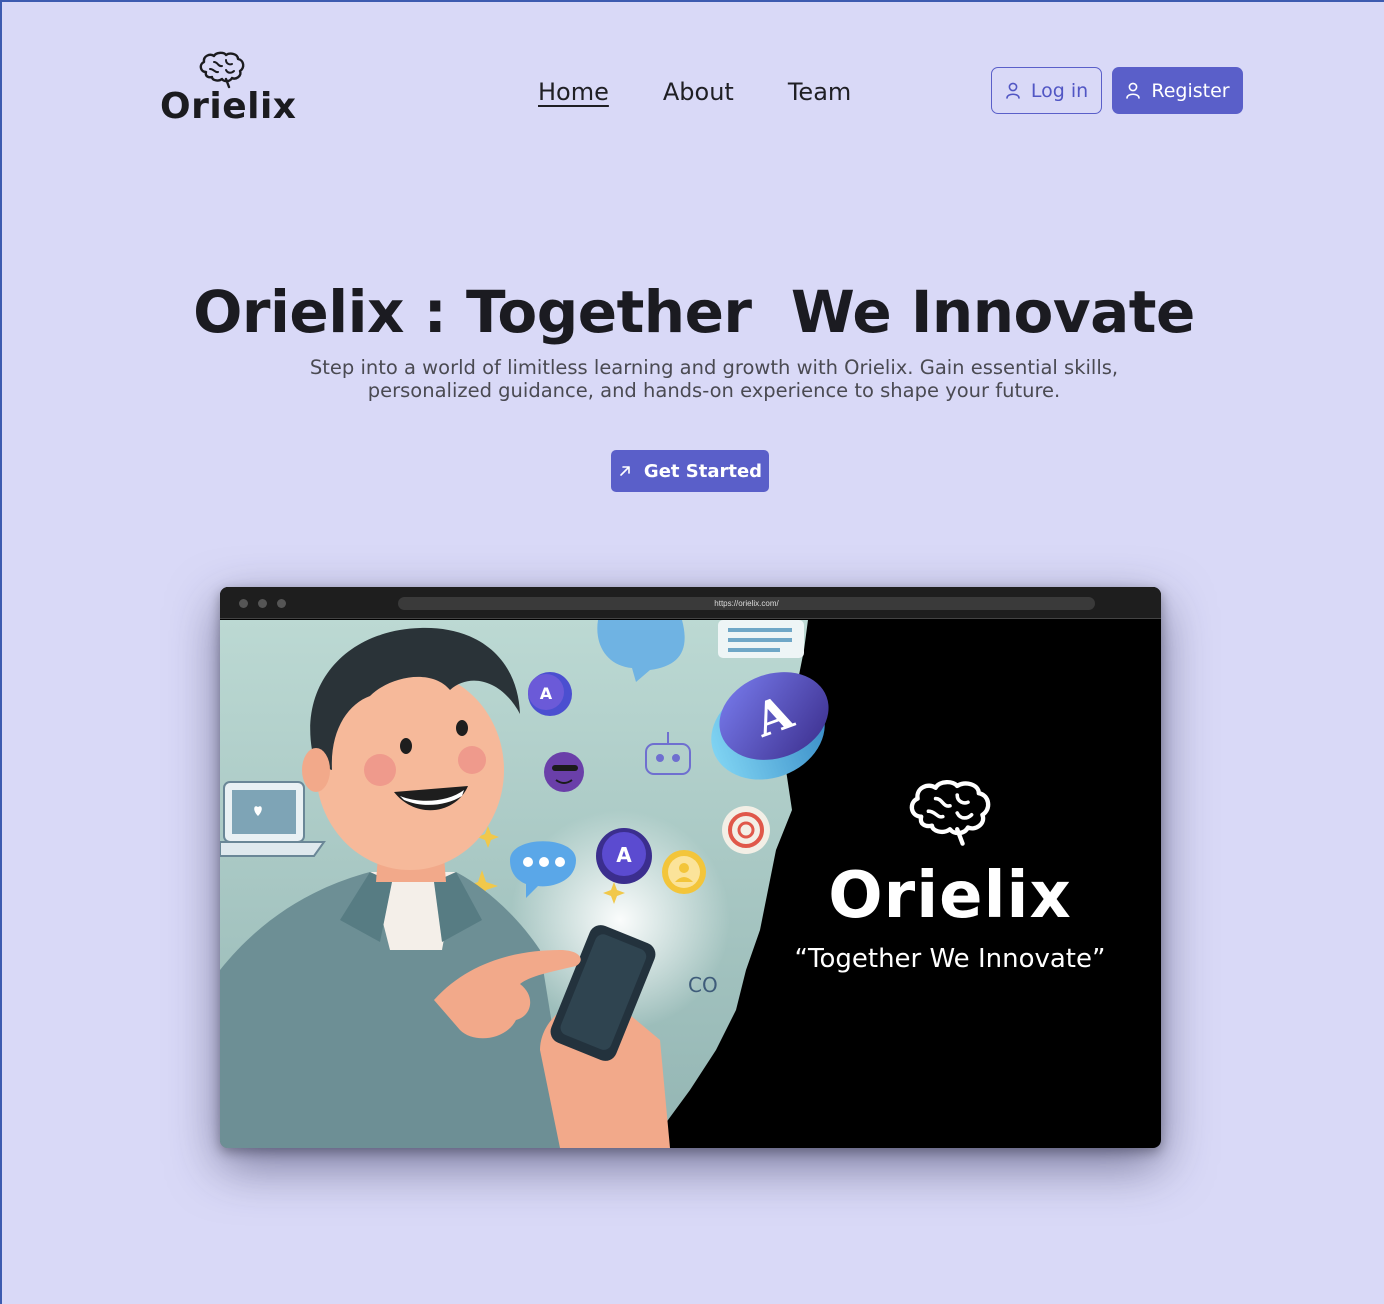  I want to click on get-started-button: Get Started, so click(690, 471).